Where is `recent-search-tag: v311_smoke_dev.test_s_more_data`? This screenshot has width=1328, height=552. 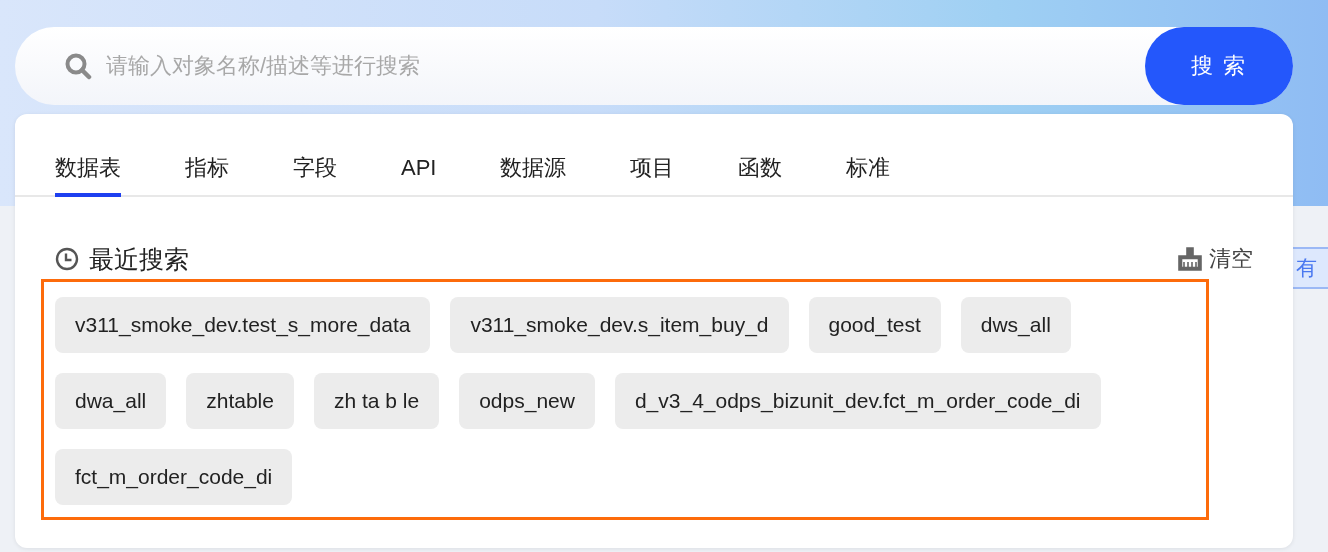
recent-search-tag: v311_smoke_dev.test_s_more_data is located at coordinates (243, 325).